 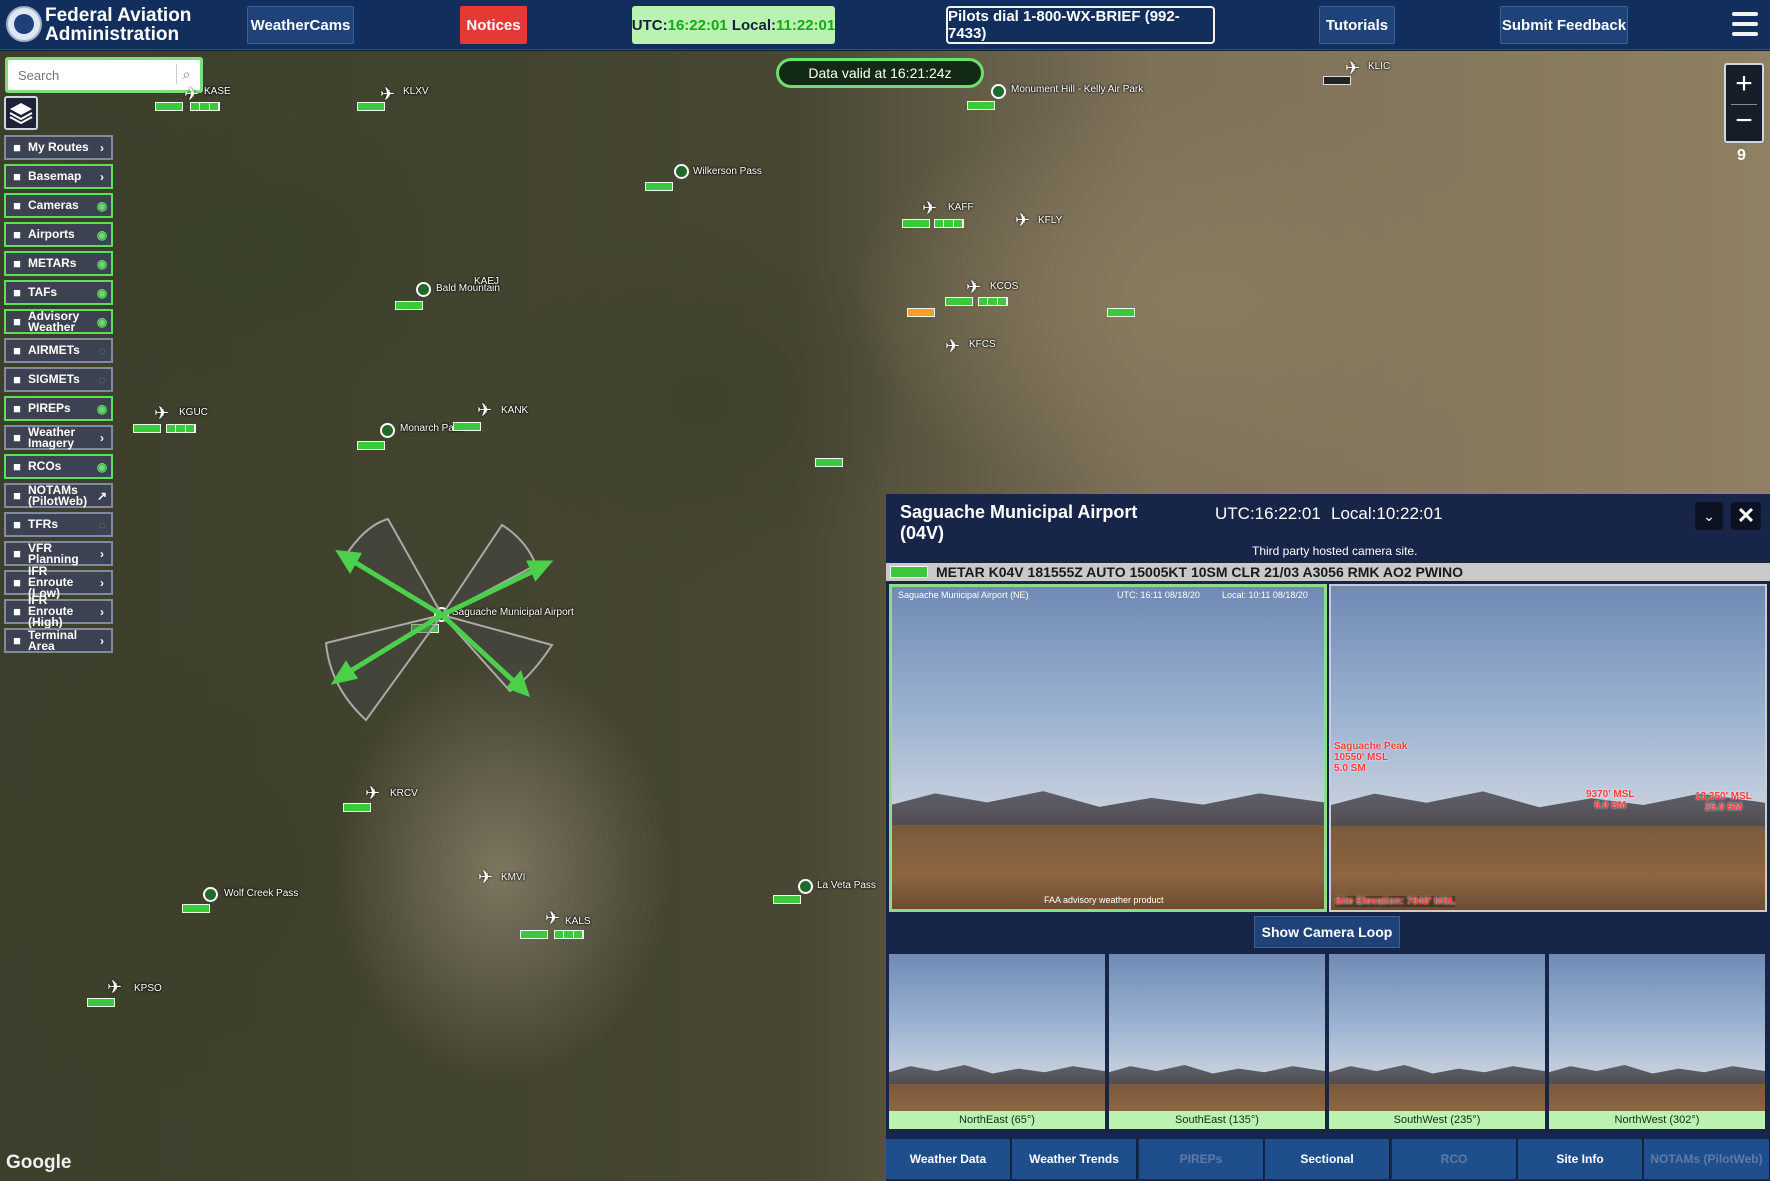 What do you see at coordinates (1357, 25) in the screenshot?
I see `tutorials-button: Tutorials` at bounding box center [1357, 25].